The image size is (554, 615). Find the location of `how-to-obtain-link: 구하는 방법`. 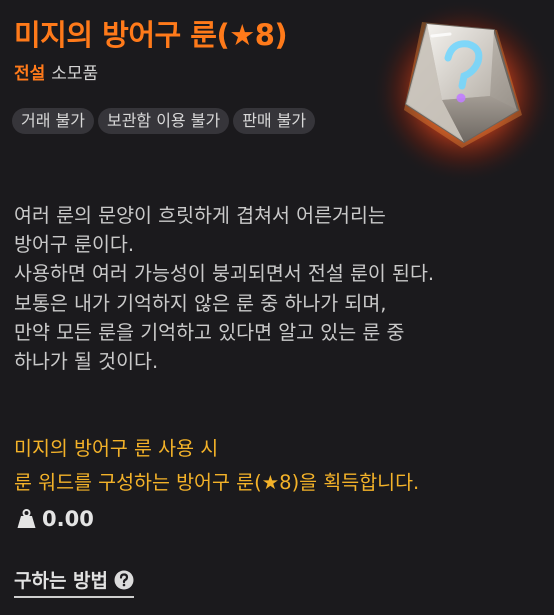

how-to-obtain-link: 구하는 방법 is located at coordinates (74, 582).